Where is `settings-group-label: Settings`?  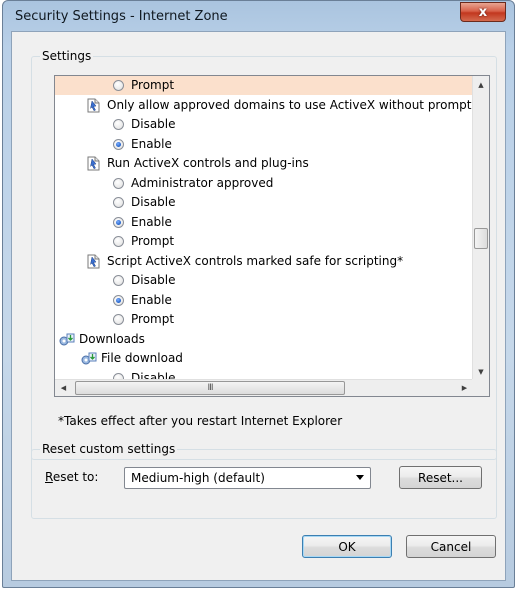 settings-group-label: Settings is located at coordinates (67, 56).